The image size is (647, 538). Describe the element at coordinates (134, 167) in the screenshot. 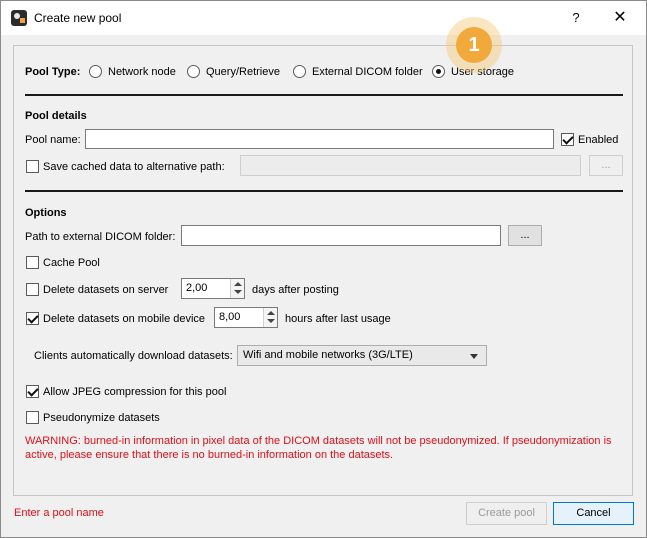

I see `save-cached-label: Save cached data to alternative path:` at that location.